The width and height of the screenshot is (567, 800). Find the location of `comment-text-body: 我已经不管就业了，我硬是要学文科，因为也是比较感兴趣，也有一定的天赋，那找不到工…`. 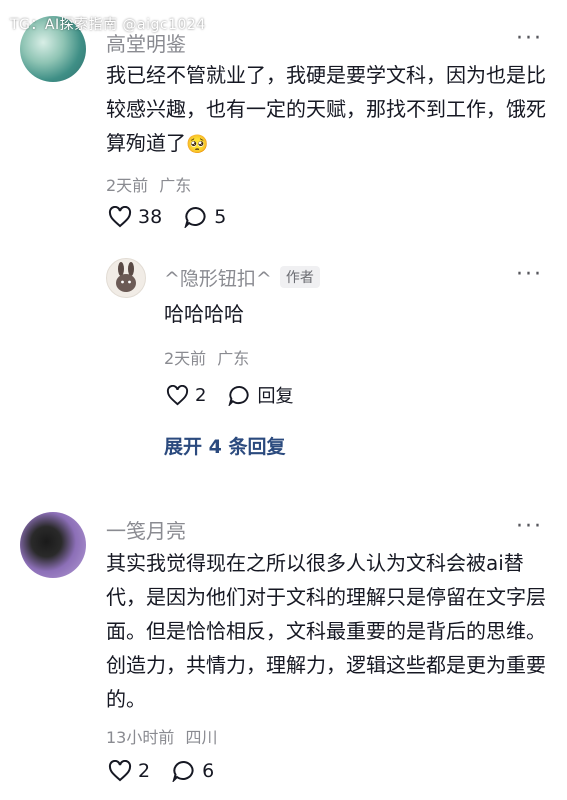

comment-text-body: 我已经不管就业了，我硬是要学文科，因为也是比较感兴趣，也有一定的天赋，那找不到工… is located at coordinates (326, 109).